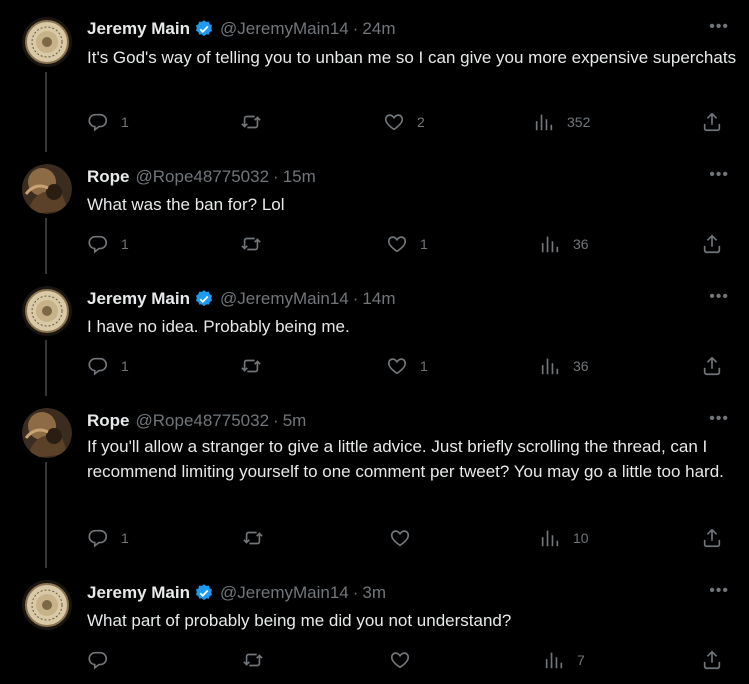 This screenshot has height=684, width=749. Describe the element at coordinates (544, 122) in the screenshot. I see `views-icon` at that location.